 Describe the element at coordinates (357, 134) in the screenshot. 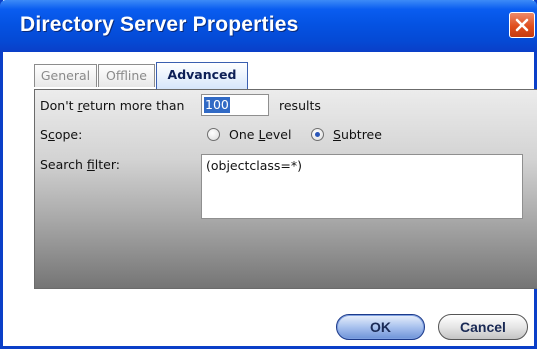

I see `subtree-label: Subtree` at that location.